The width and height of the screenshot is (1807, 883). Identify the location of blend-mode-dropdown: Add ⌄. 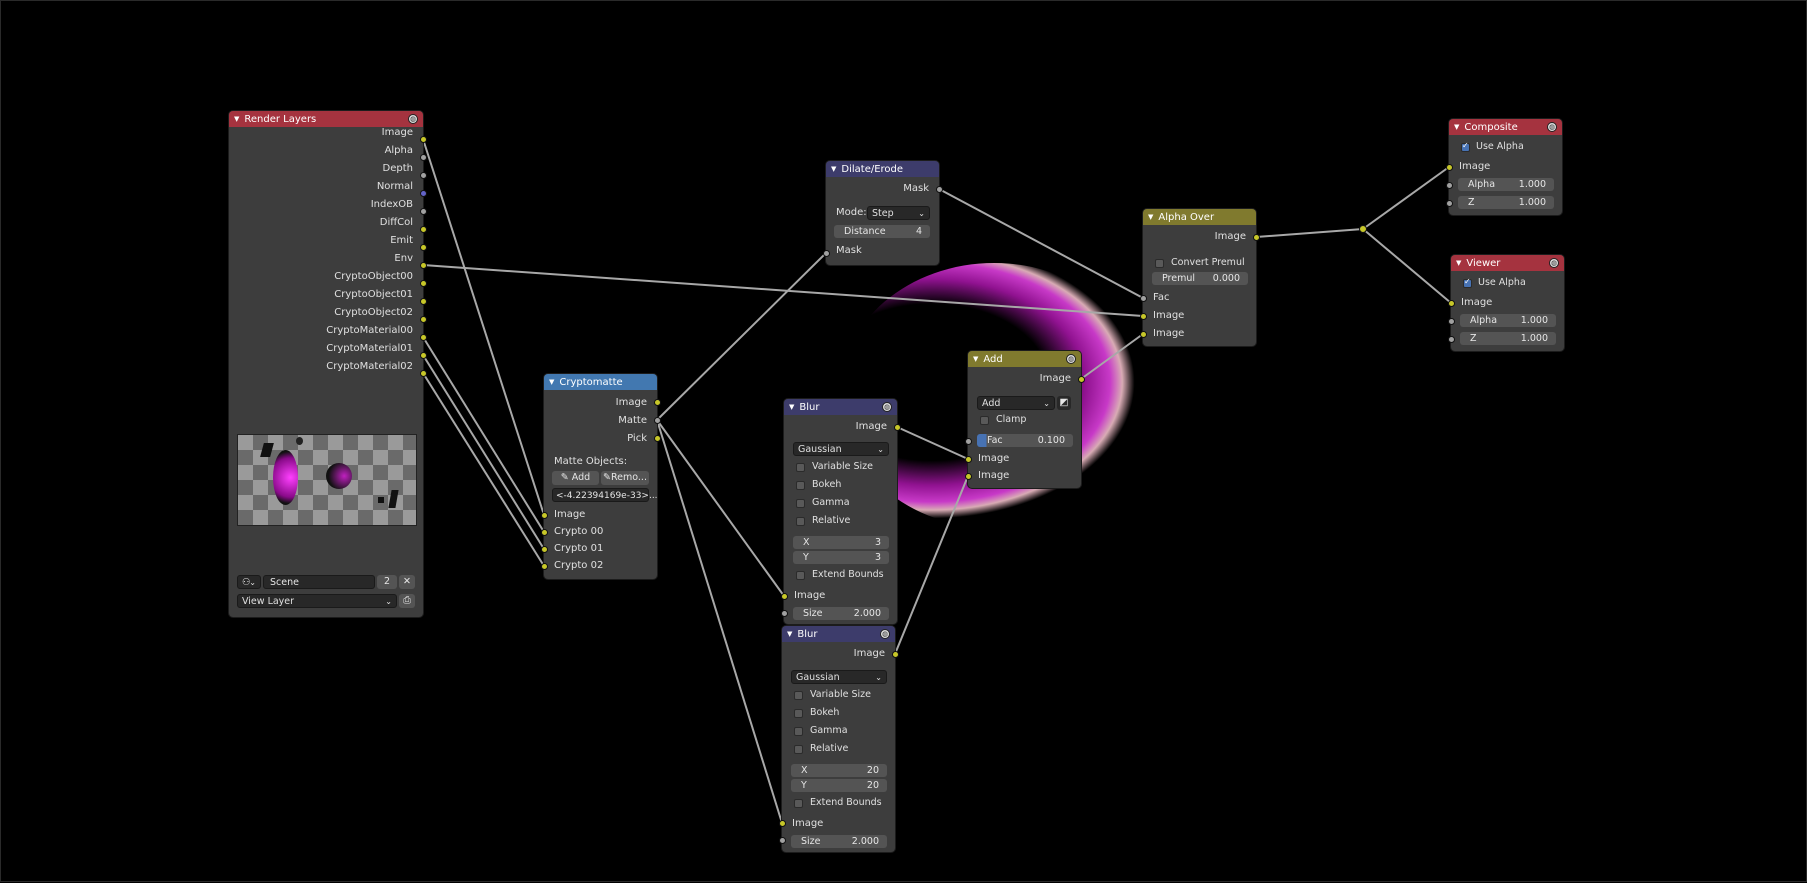
(1016, 403).